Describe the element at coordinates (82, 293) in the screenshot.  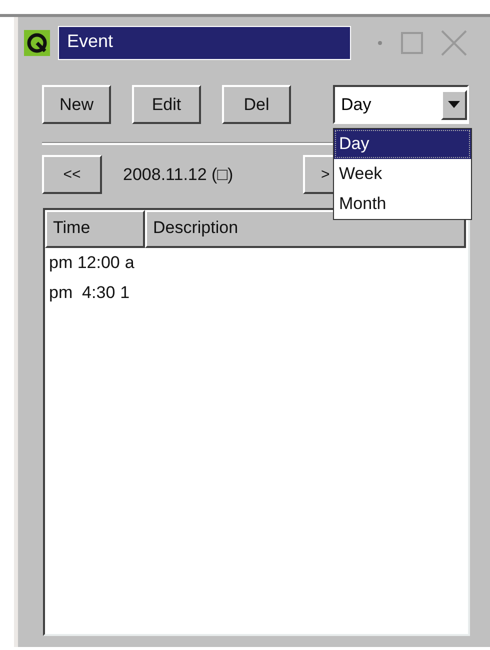
I see `time-cell: pm 4:30` at that location.